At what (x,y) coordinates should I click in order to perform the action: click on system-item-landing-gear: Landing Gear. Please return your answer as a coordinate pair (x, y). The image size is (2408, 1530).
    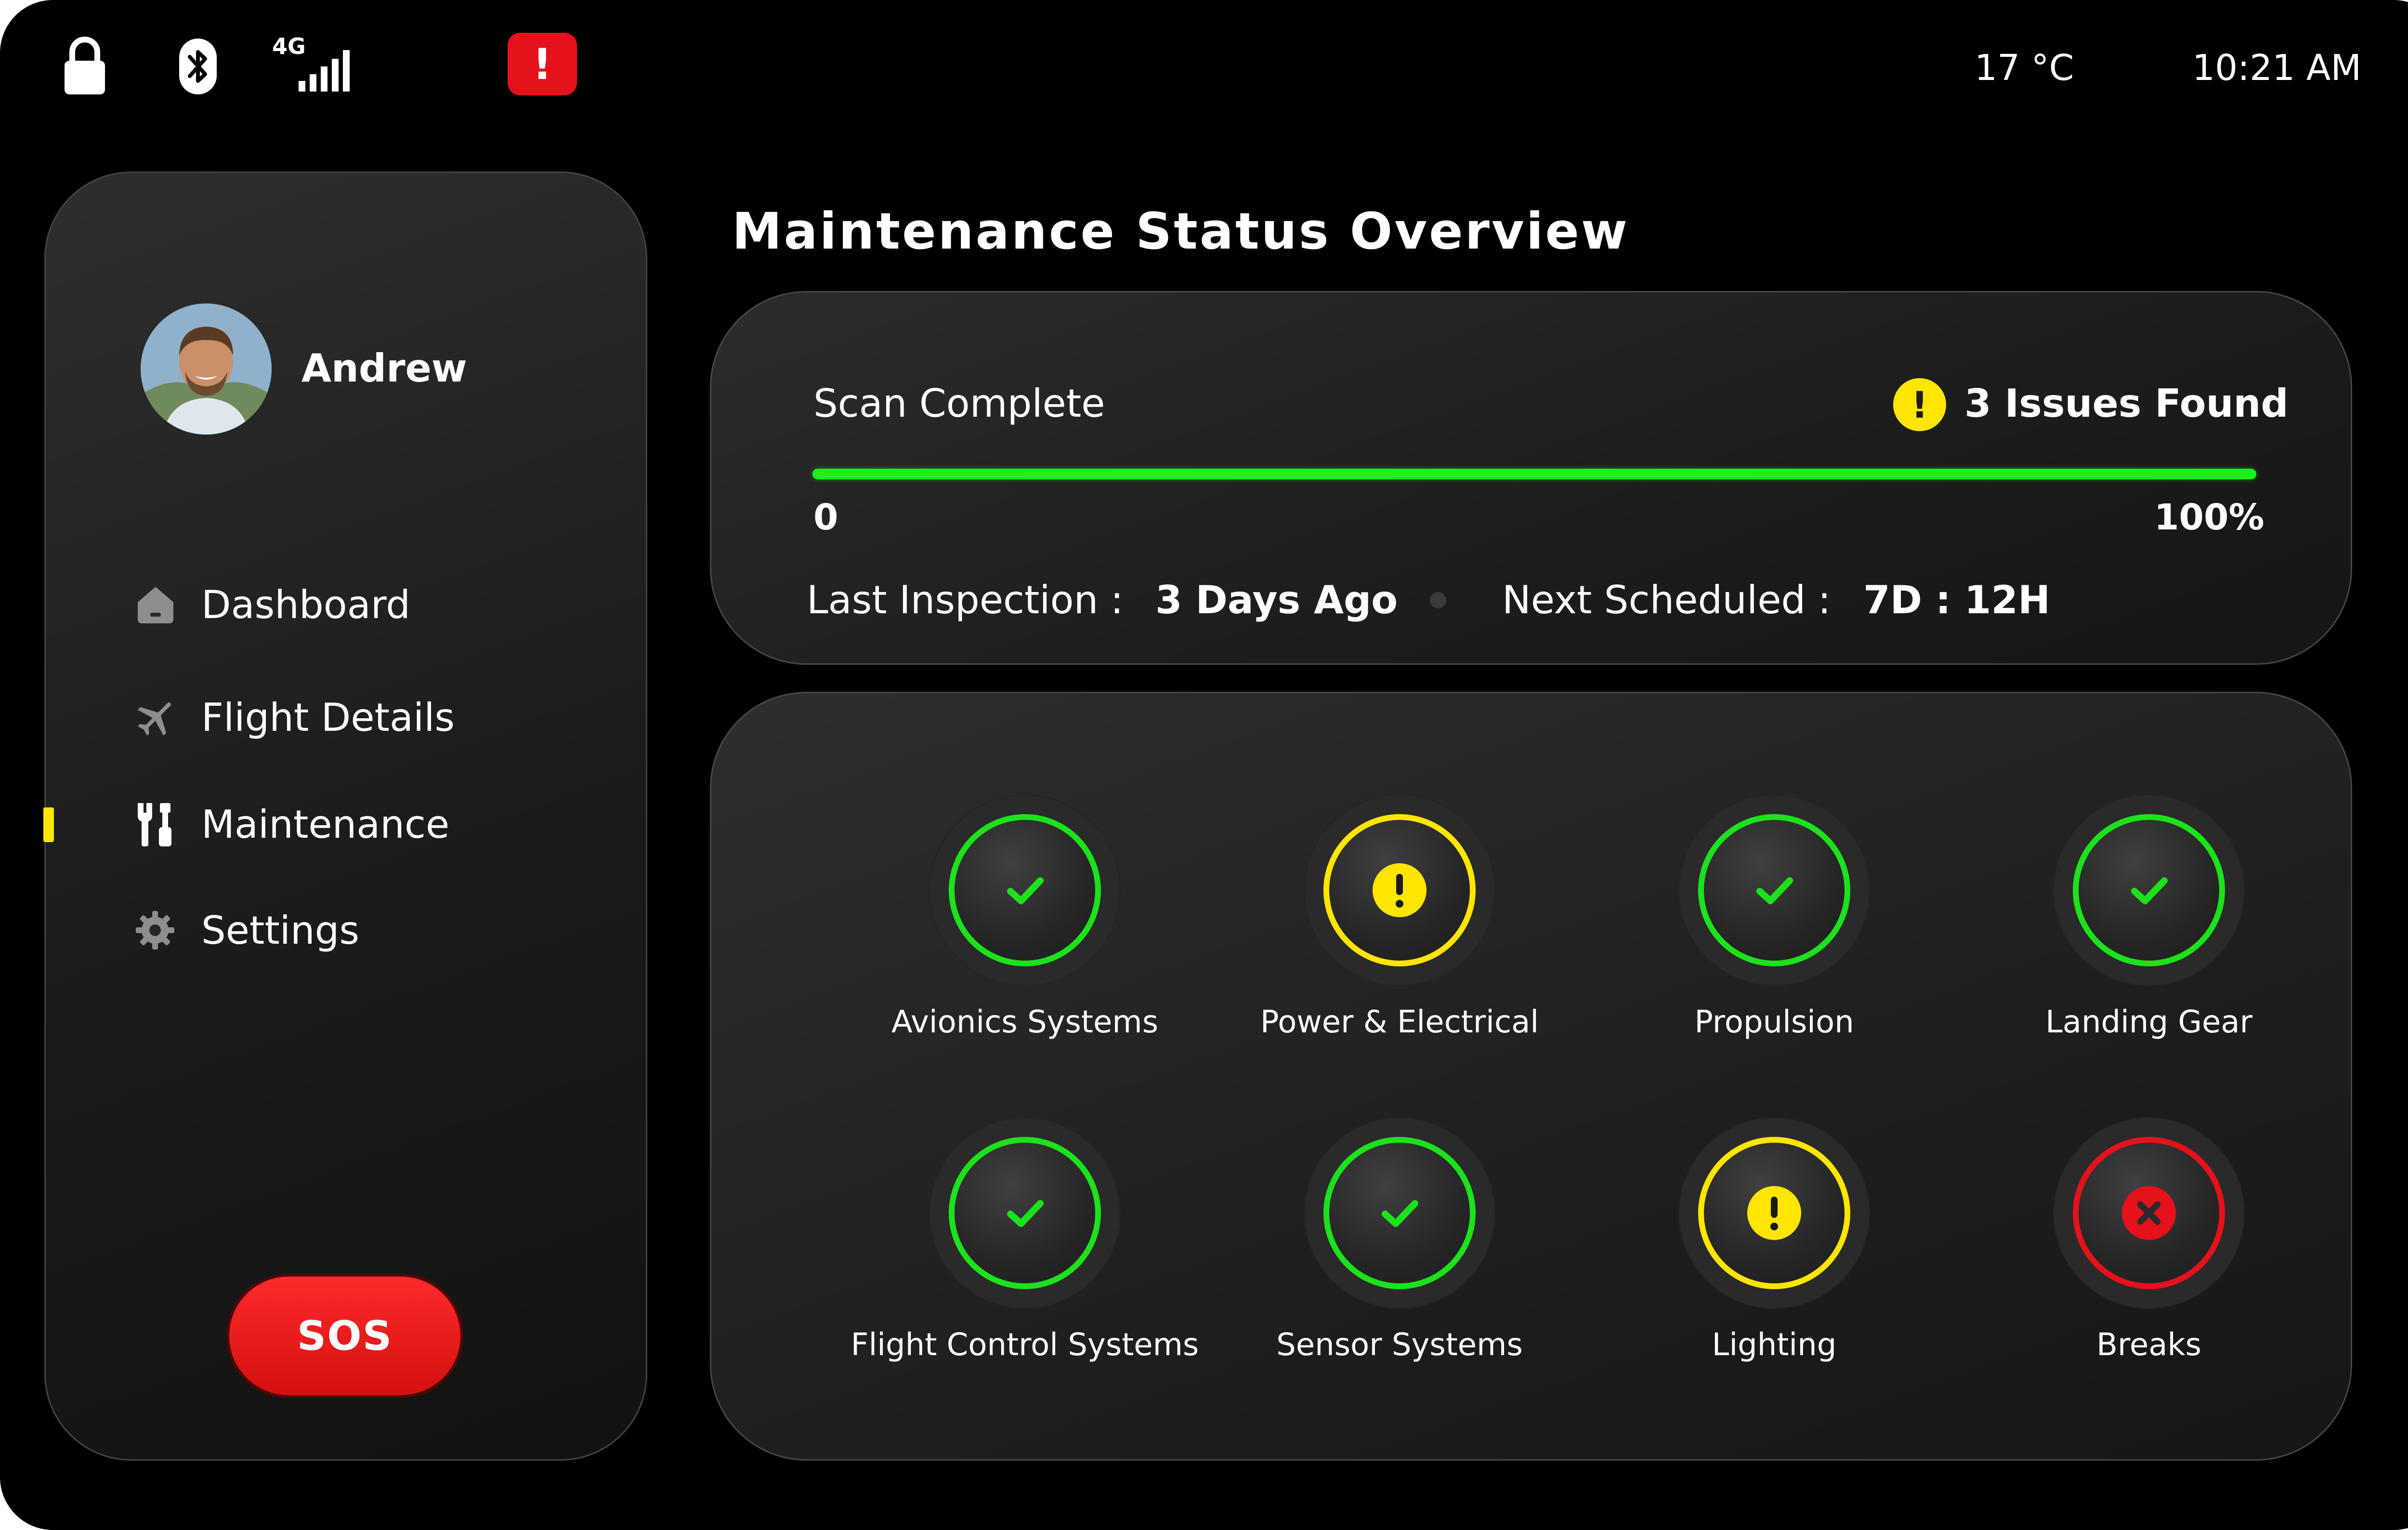
    Looking at the image, I should click on (2149, 929).